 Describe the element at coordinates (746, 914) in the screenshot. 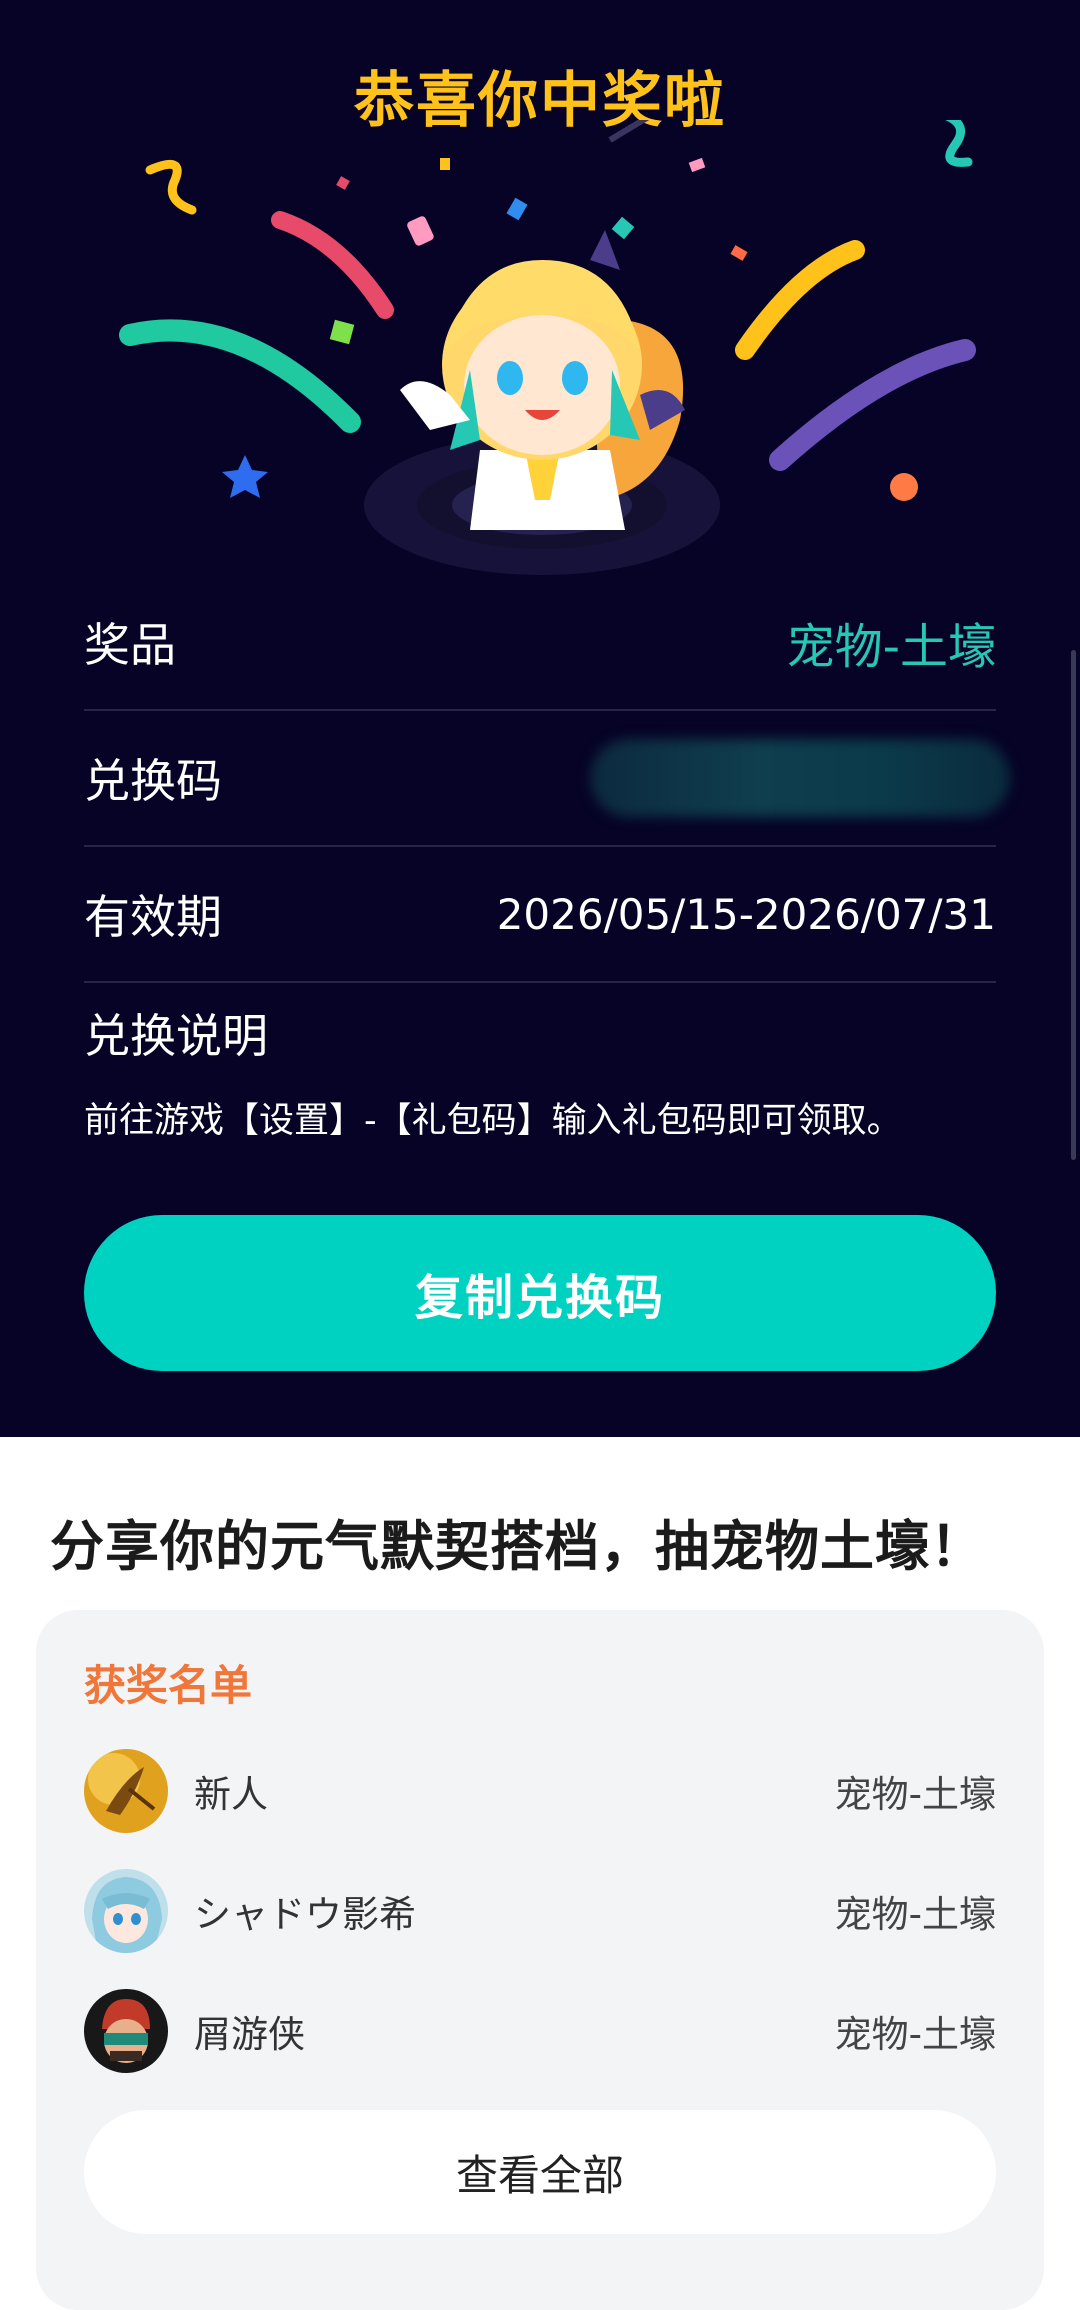

I see `validity-value: 2026/05/15-2026/07/31` at that location.